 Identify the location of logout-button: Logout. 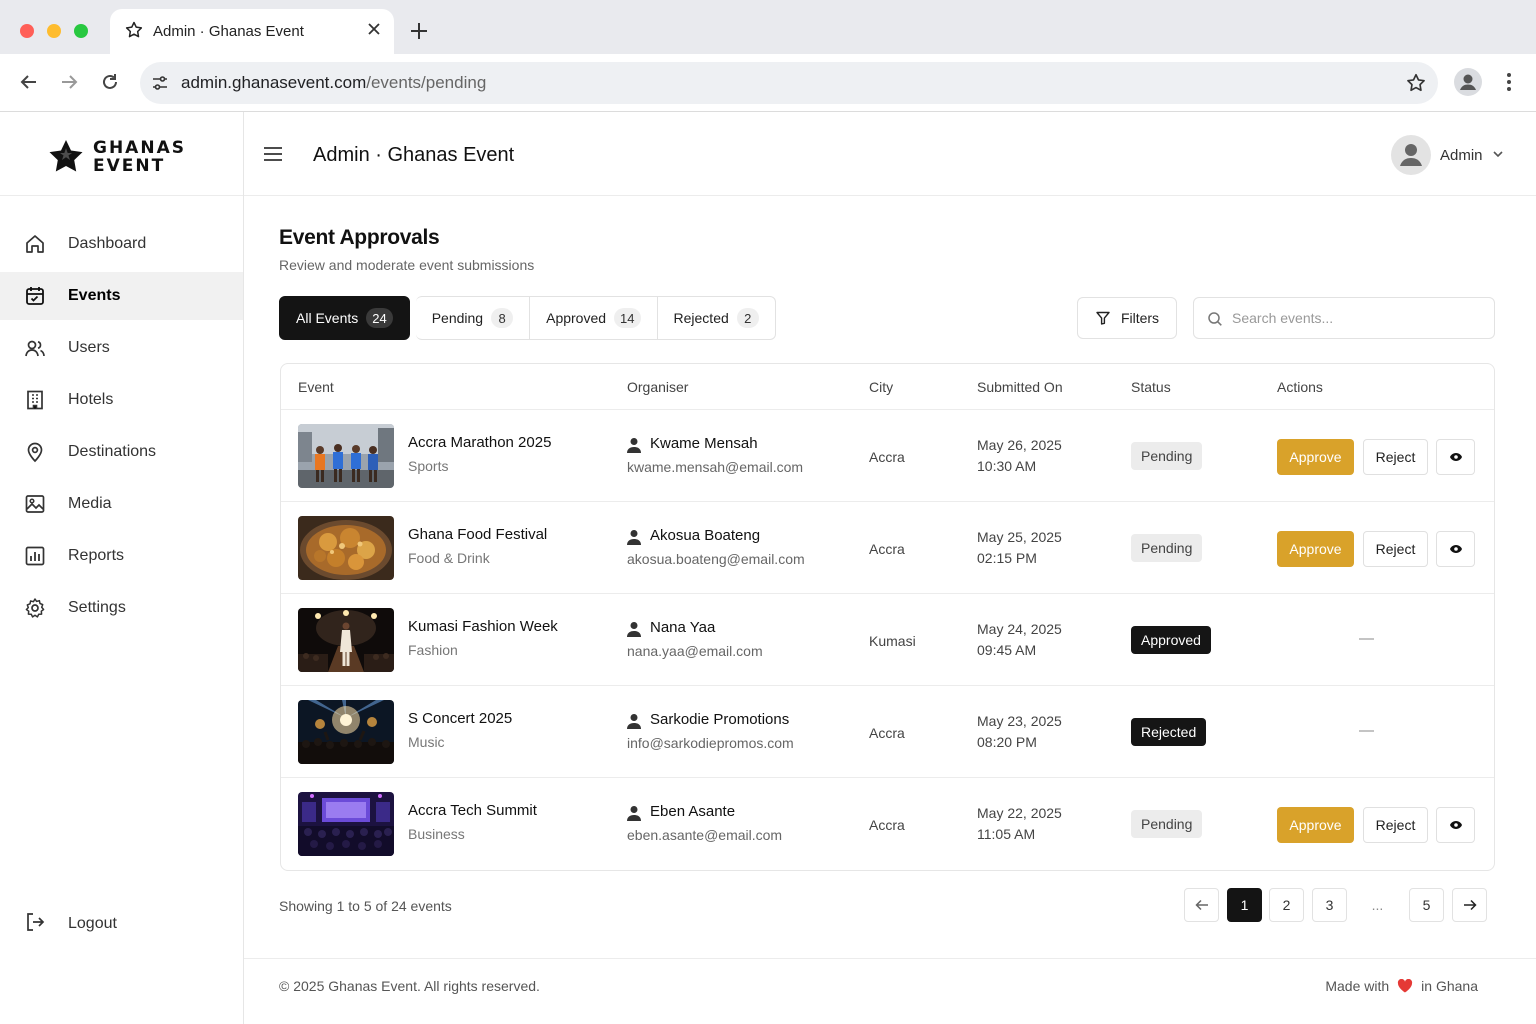
(121, 924).